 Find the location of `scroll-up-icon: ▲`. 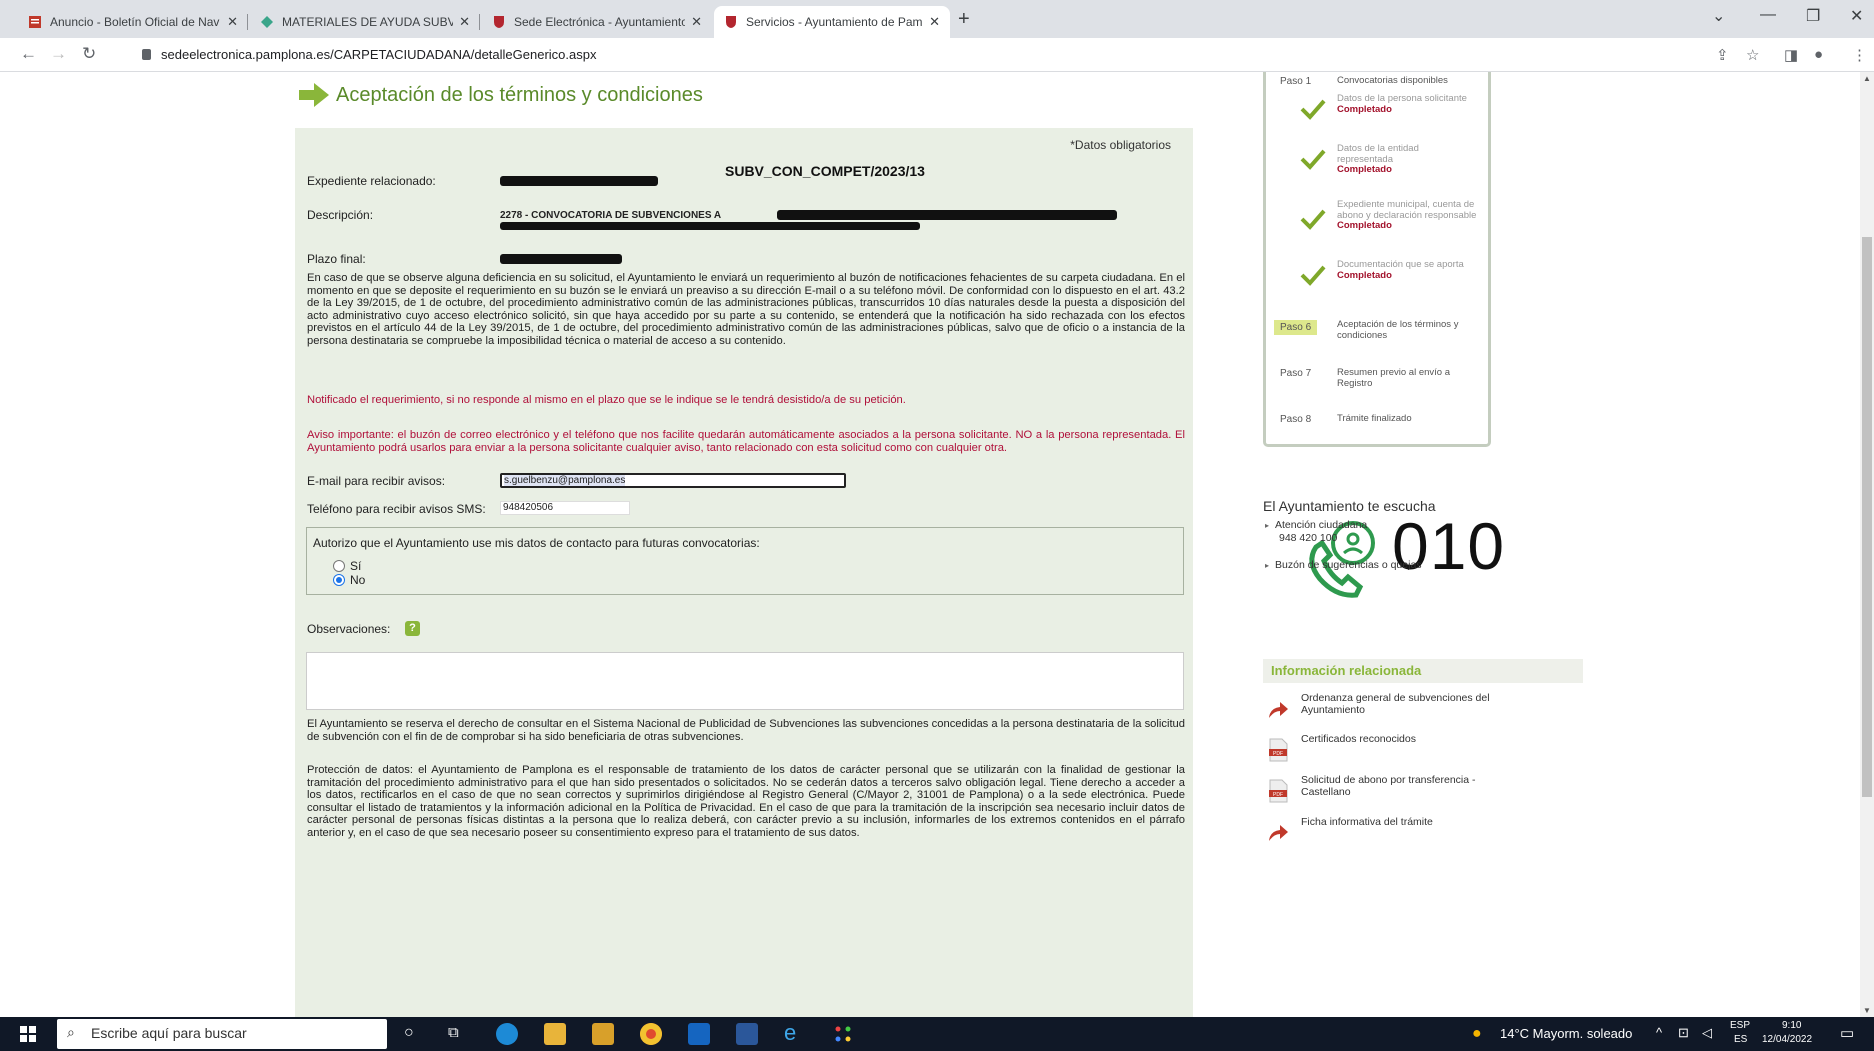

scroll-up-icon: ▲ is located at coordinates (1867, 78).